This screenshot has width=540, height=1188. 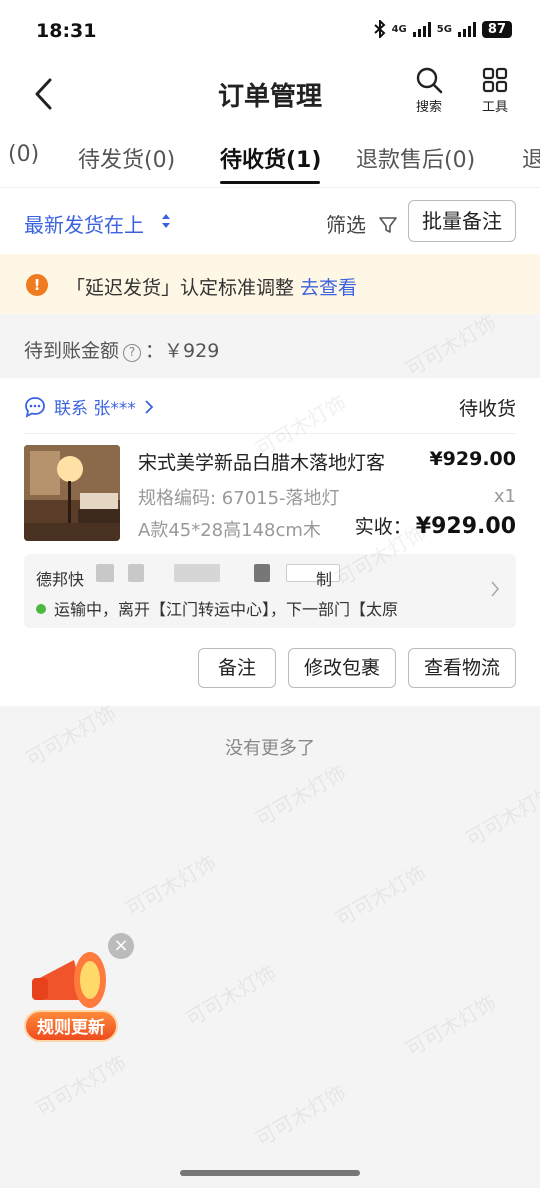 I want to click on search-label: 搜索, so click(x=428, y=107).